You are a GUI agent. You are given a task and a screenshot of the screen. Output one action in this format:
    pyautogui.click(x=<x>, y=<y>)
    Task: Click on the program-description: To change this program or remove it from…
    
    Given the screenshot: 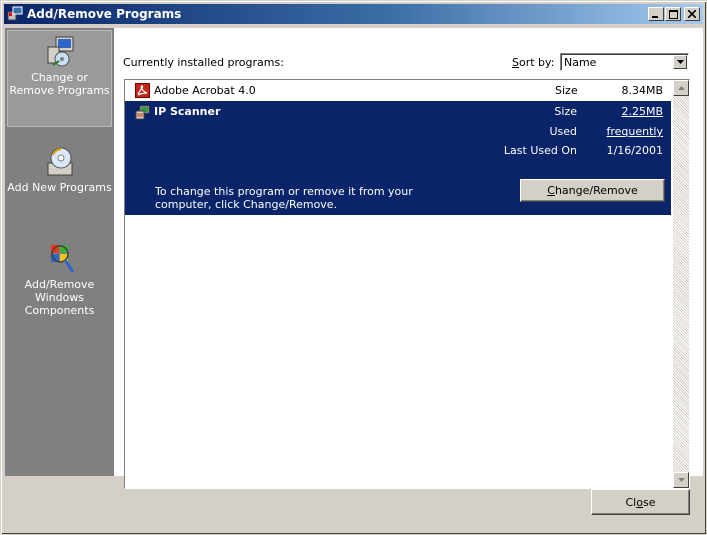 What is the action you would take?
    pyautogui.click(x=284, y=198)
    